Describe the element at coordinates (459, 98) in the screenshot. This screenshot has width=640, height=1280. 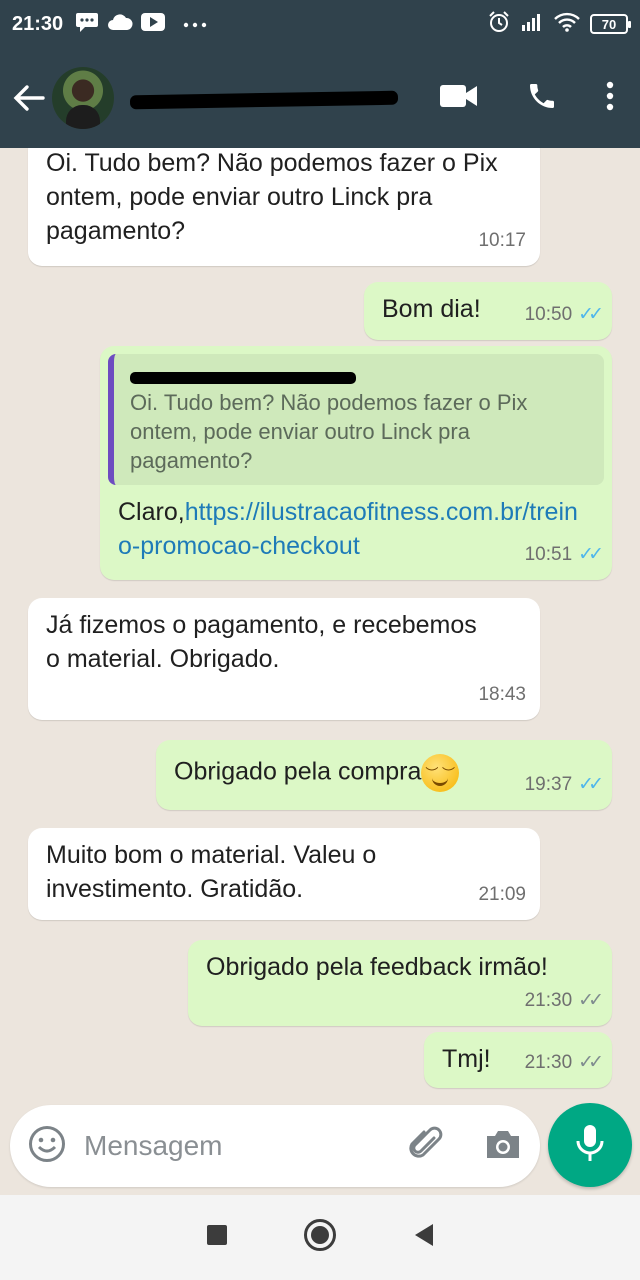
I see `video-call-icon` at that location.